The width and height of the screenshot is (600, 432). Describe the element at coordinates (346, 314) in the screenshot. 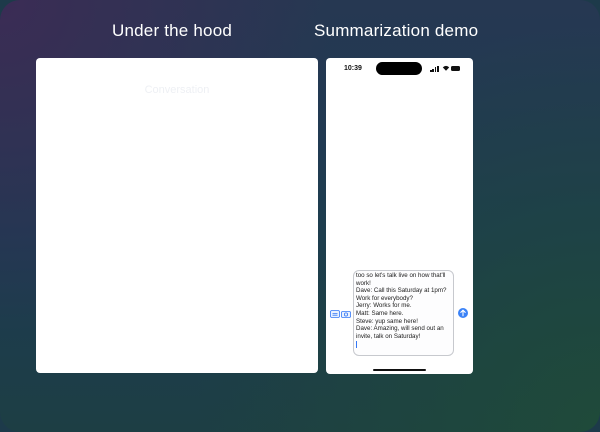

I see `camera-icon` at that location.